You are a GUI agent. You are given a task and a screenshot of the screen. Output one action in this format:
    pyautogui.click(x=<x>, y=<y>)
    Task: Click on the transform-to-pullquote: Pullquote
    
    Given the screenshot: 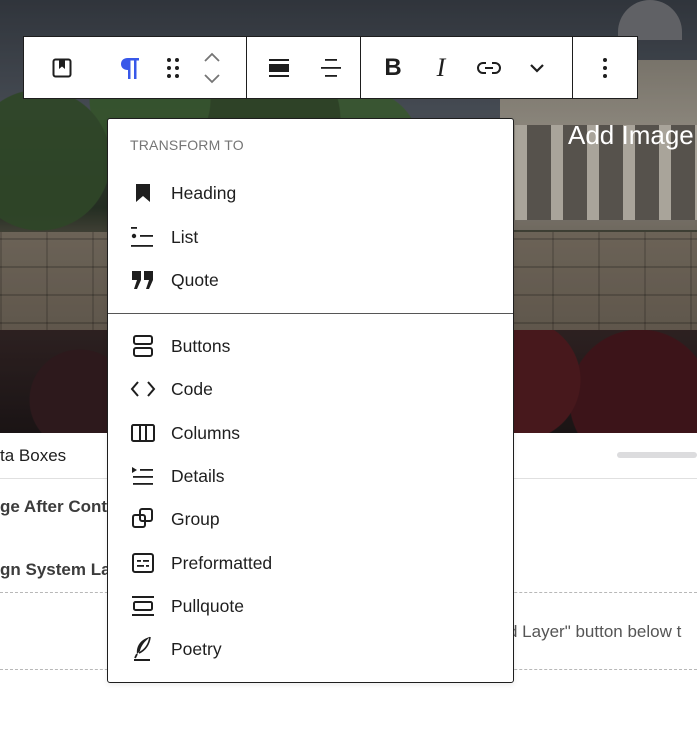 What is the action you would take?
    pyautogui.click(x=311, y=606)
    